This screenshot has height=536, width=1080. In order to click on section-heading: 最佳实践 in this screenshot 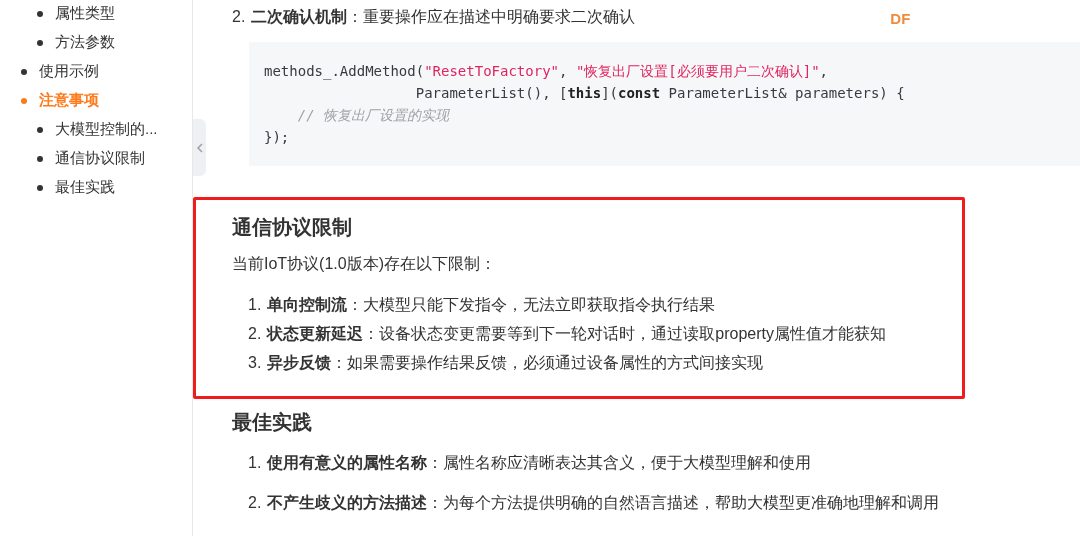, I will do `click(272, 422)`.